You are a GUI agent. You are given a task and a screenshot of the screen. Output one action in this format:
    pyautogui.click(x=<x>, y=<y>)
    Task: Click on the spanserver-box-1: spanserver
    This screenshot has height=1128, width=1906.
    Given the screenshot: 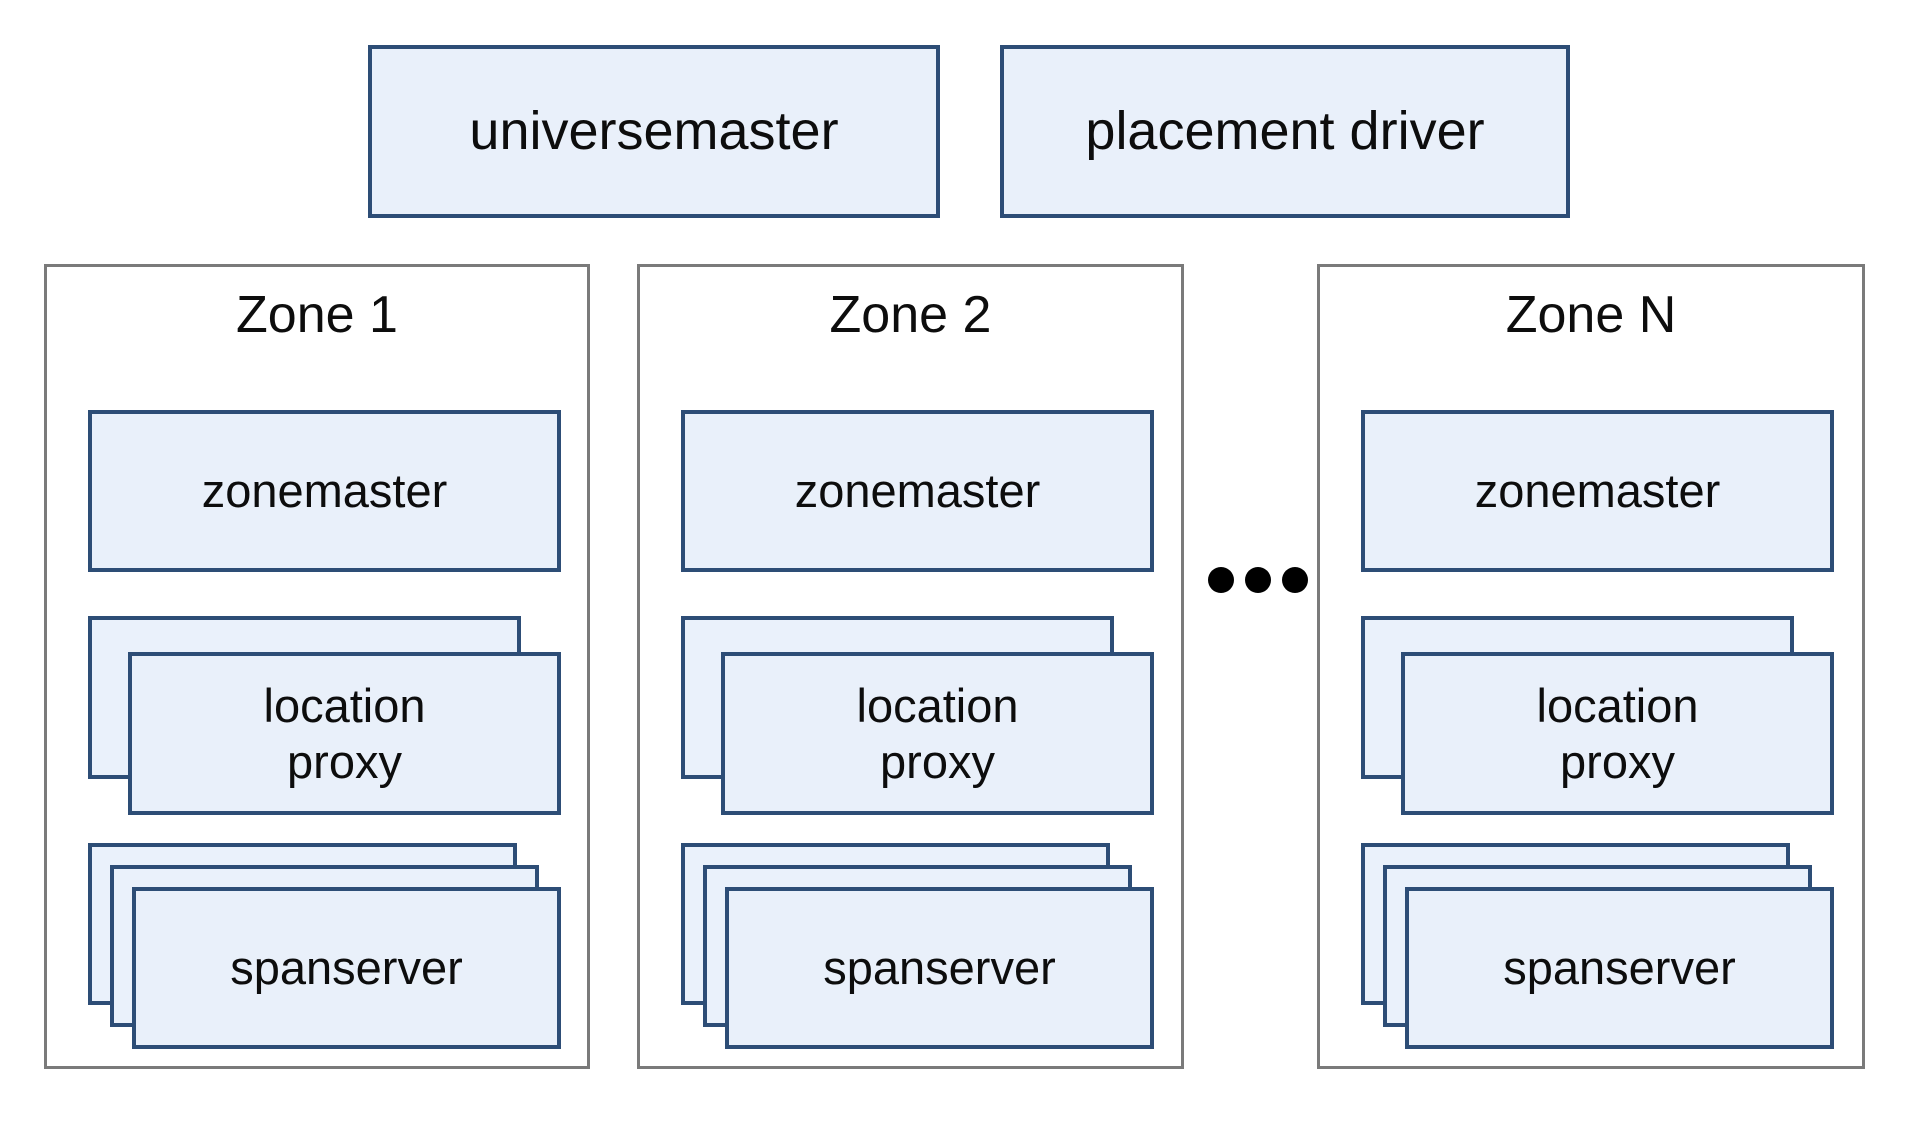 What is the action you would take?
    pyautogui.click(x=346, y=968)
    